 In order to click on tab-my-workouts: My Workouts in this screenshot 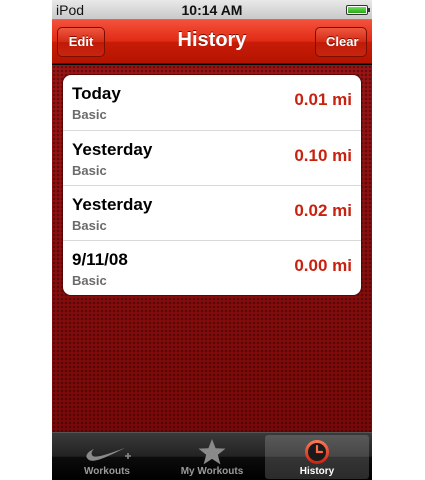, I will do `click(212, 457)`.